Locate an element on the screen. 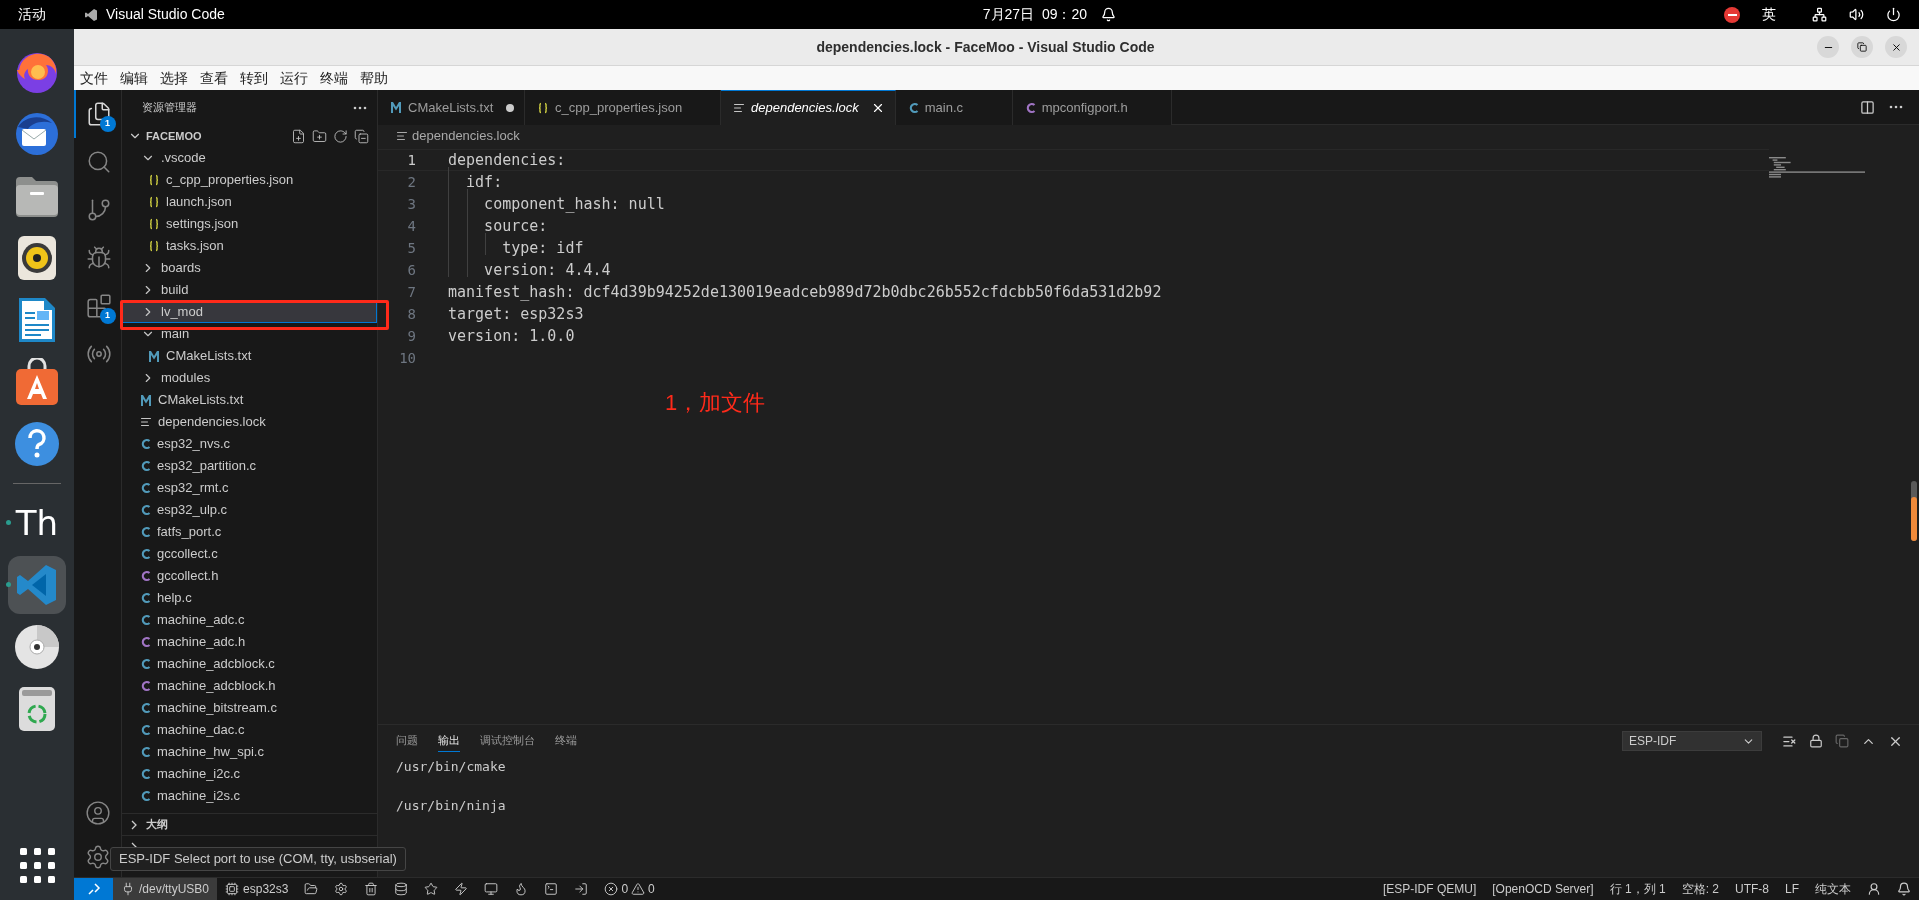  help-icon is located at coordinates (37, 444).